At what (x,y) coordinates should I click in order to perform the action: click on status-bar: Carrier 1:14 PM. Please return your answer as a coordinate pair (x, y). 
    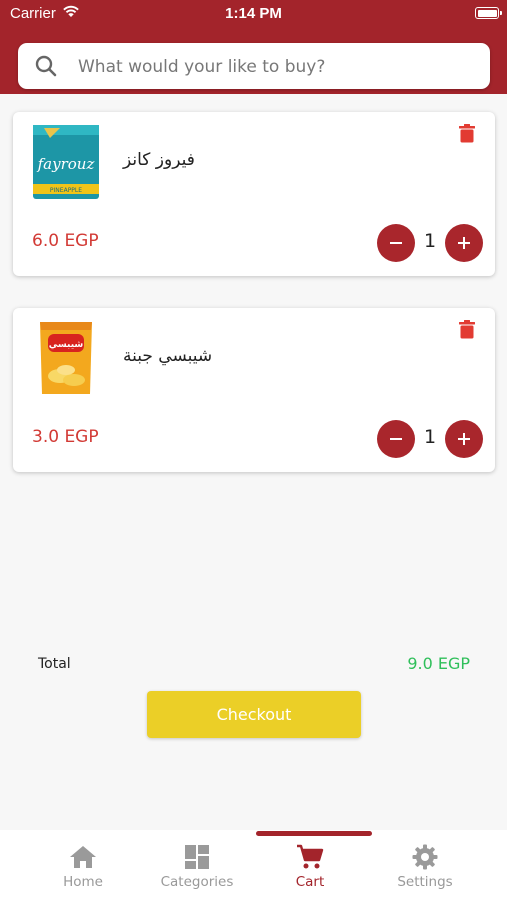
    Looking at the image, I should click on (253, 14).